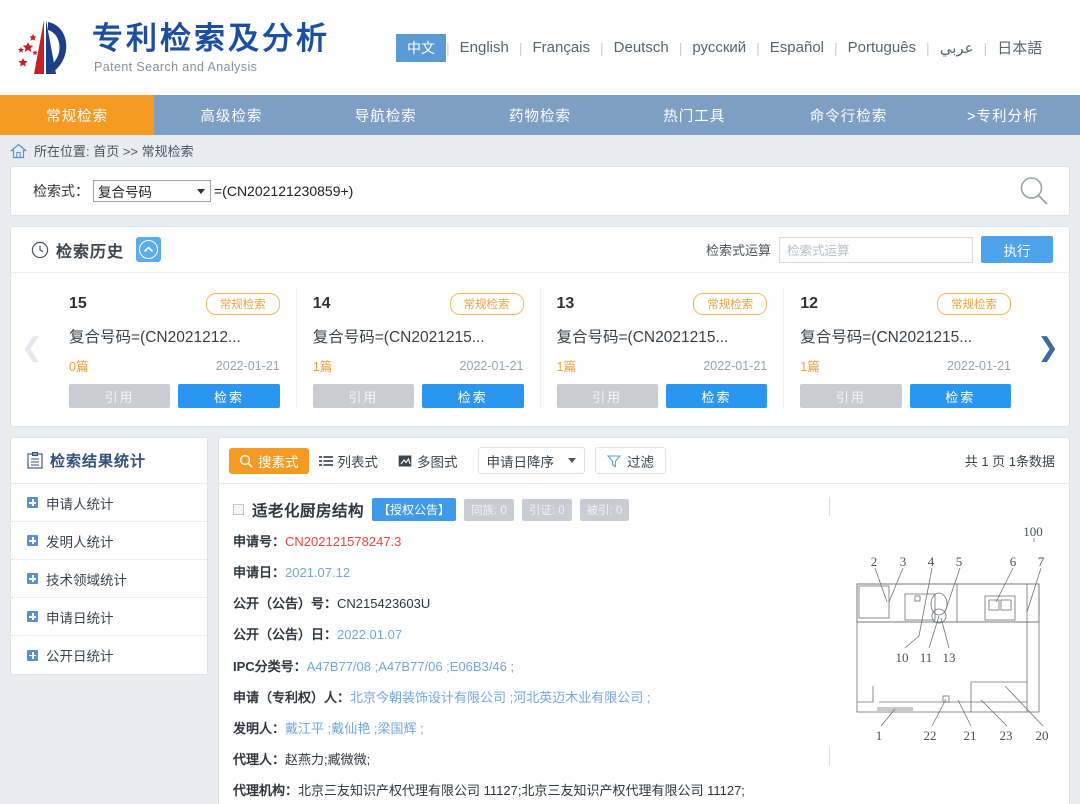 The height and width of the screenshot is (804, 1080). Describe the element at coordinates (630, 460) in the screenshot. I see `filter-button: 过滤` at that location.